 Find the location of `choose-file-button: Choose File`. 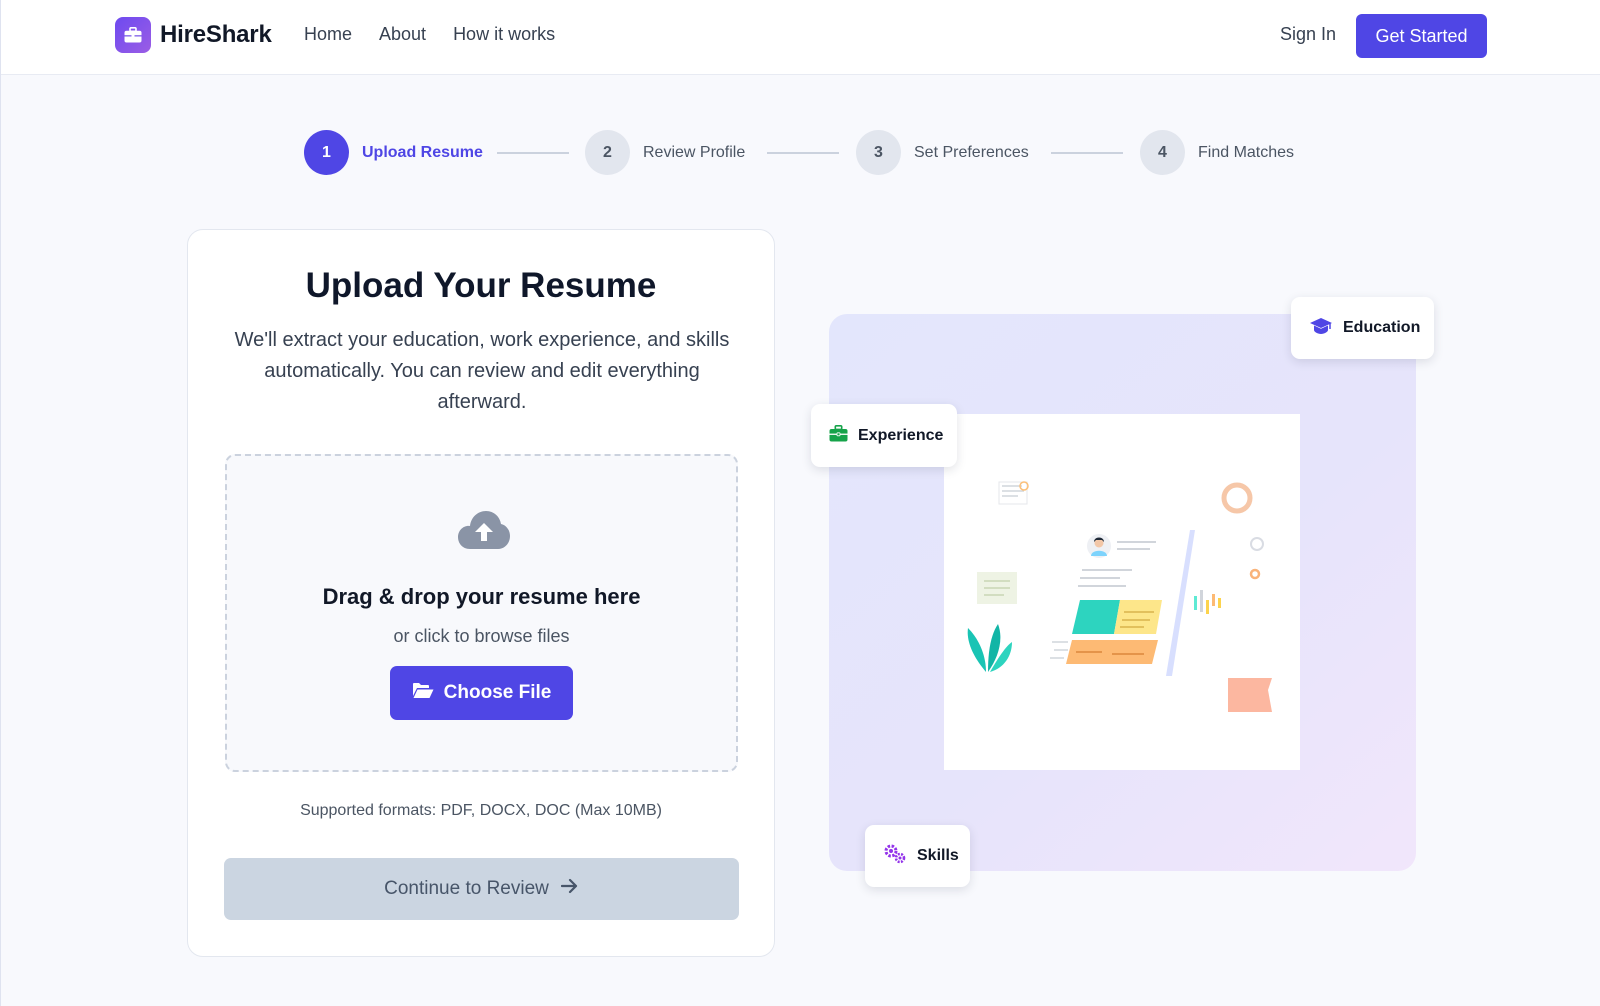

choose-file-button: Choose File is located at coordinates (481, 693).